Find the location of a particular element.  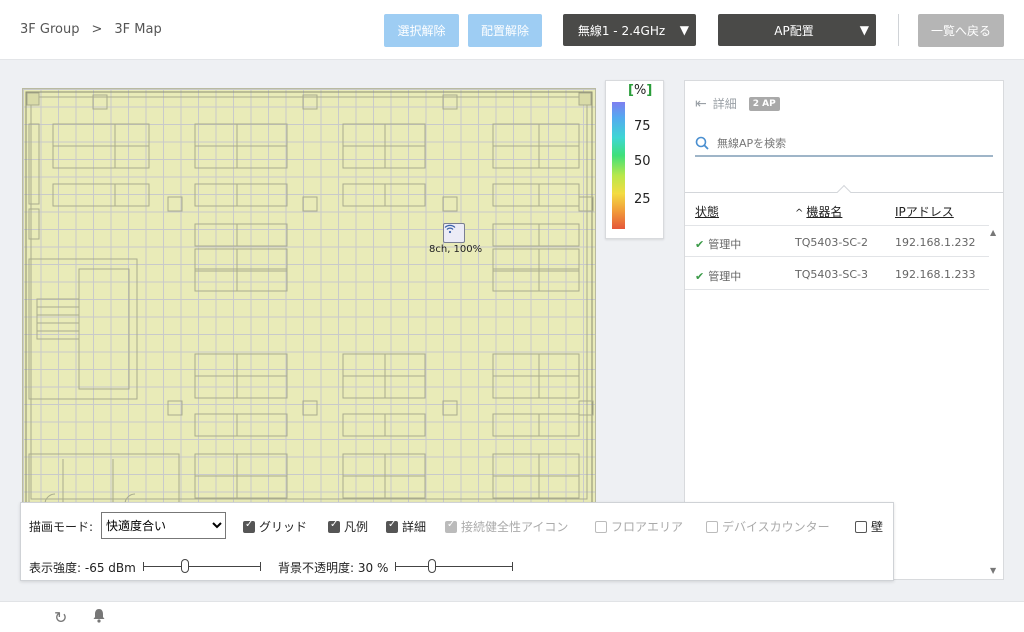

back-to-list-button: 一覧へ戻る is located at coordinates (961, 30).